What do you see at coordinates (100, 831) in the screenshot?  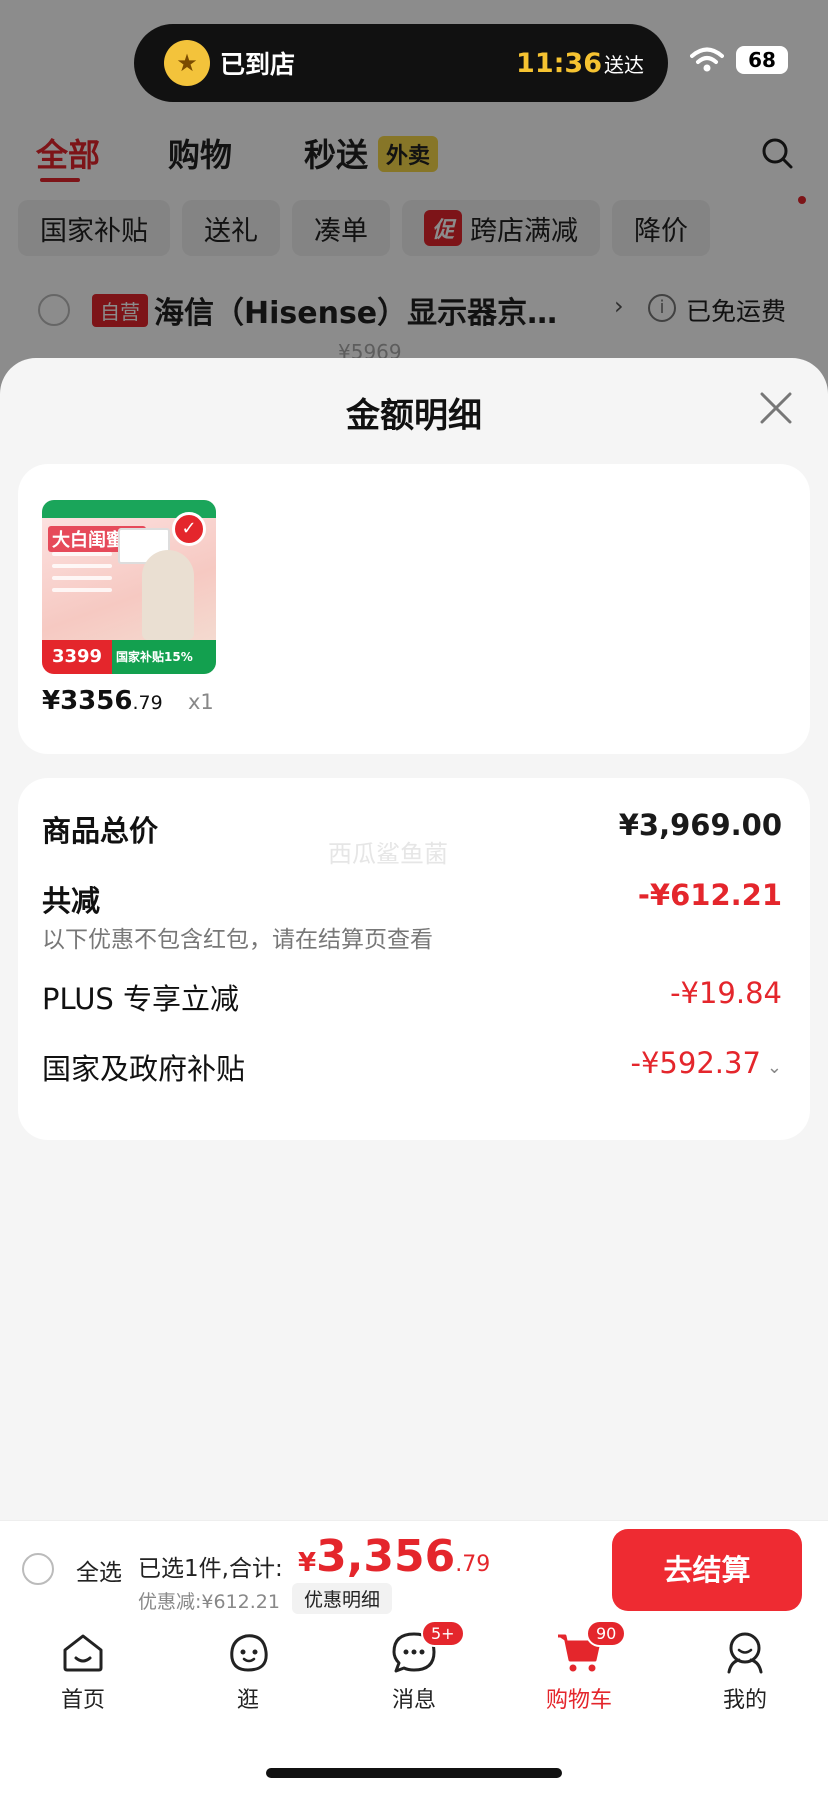 I see `total-price-label: 商品总价` at bounding box center [100, 831].